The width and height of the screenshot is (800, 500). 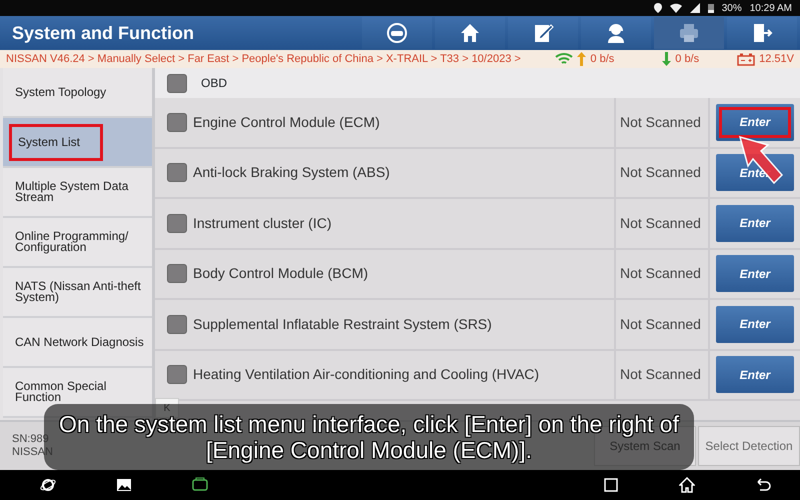 I want to click on group-label: OBD, so click(x=214, y=83).